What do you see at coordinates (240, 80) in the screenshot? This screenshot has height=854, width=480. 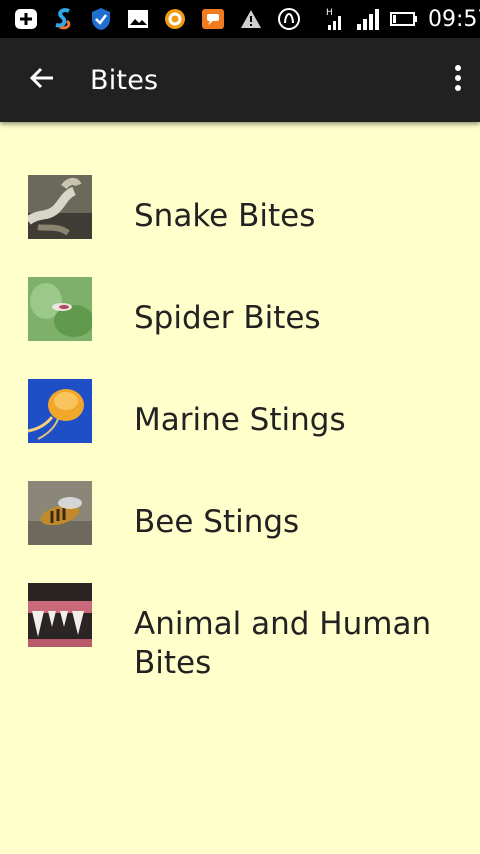 I see `app-bar: Bites` at bounding box center [240, 80].